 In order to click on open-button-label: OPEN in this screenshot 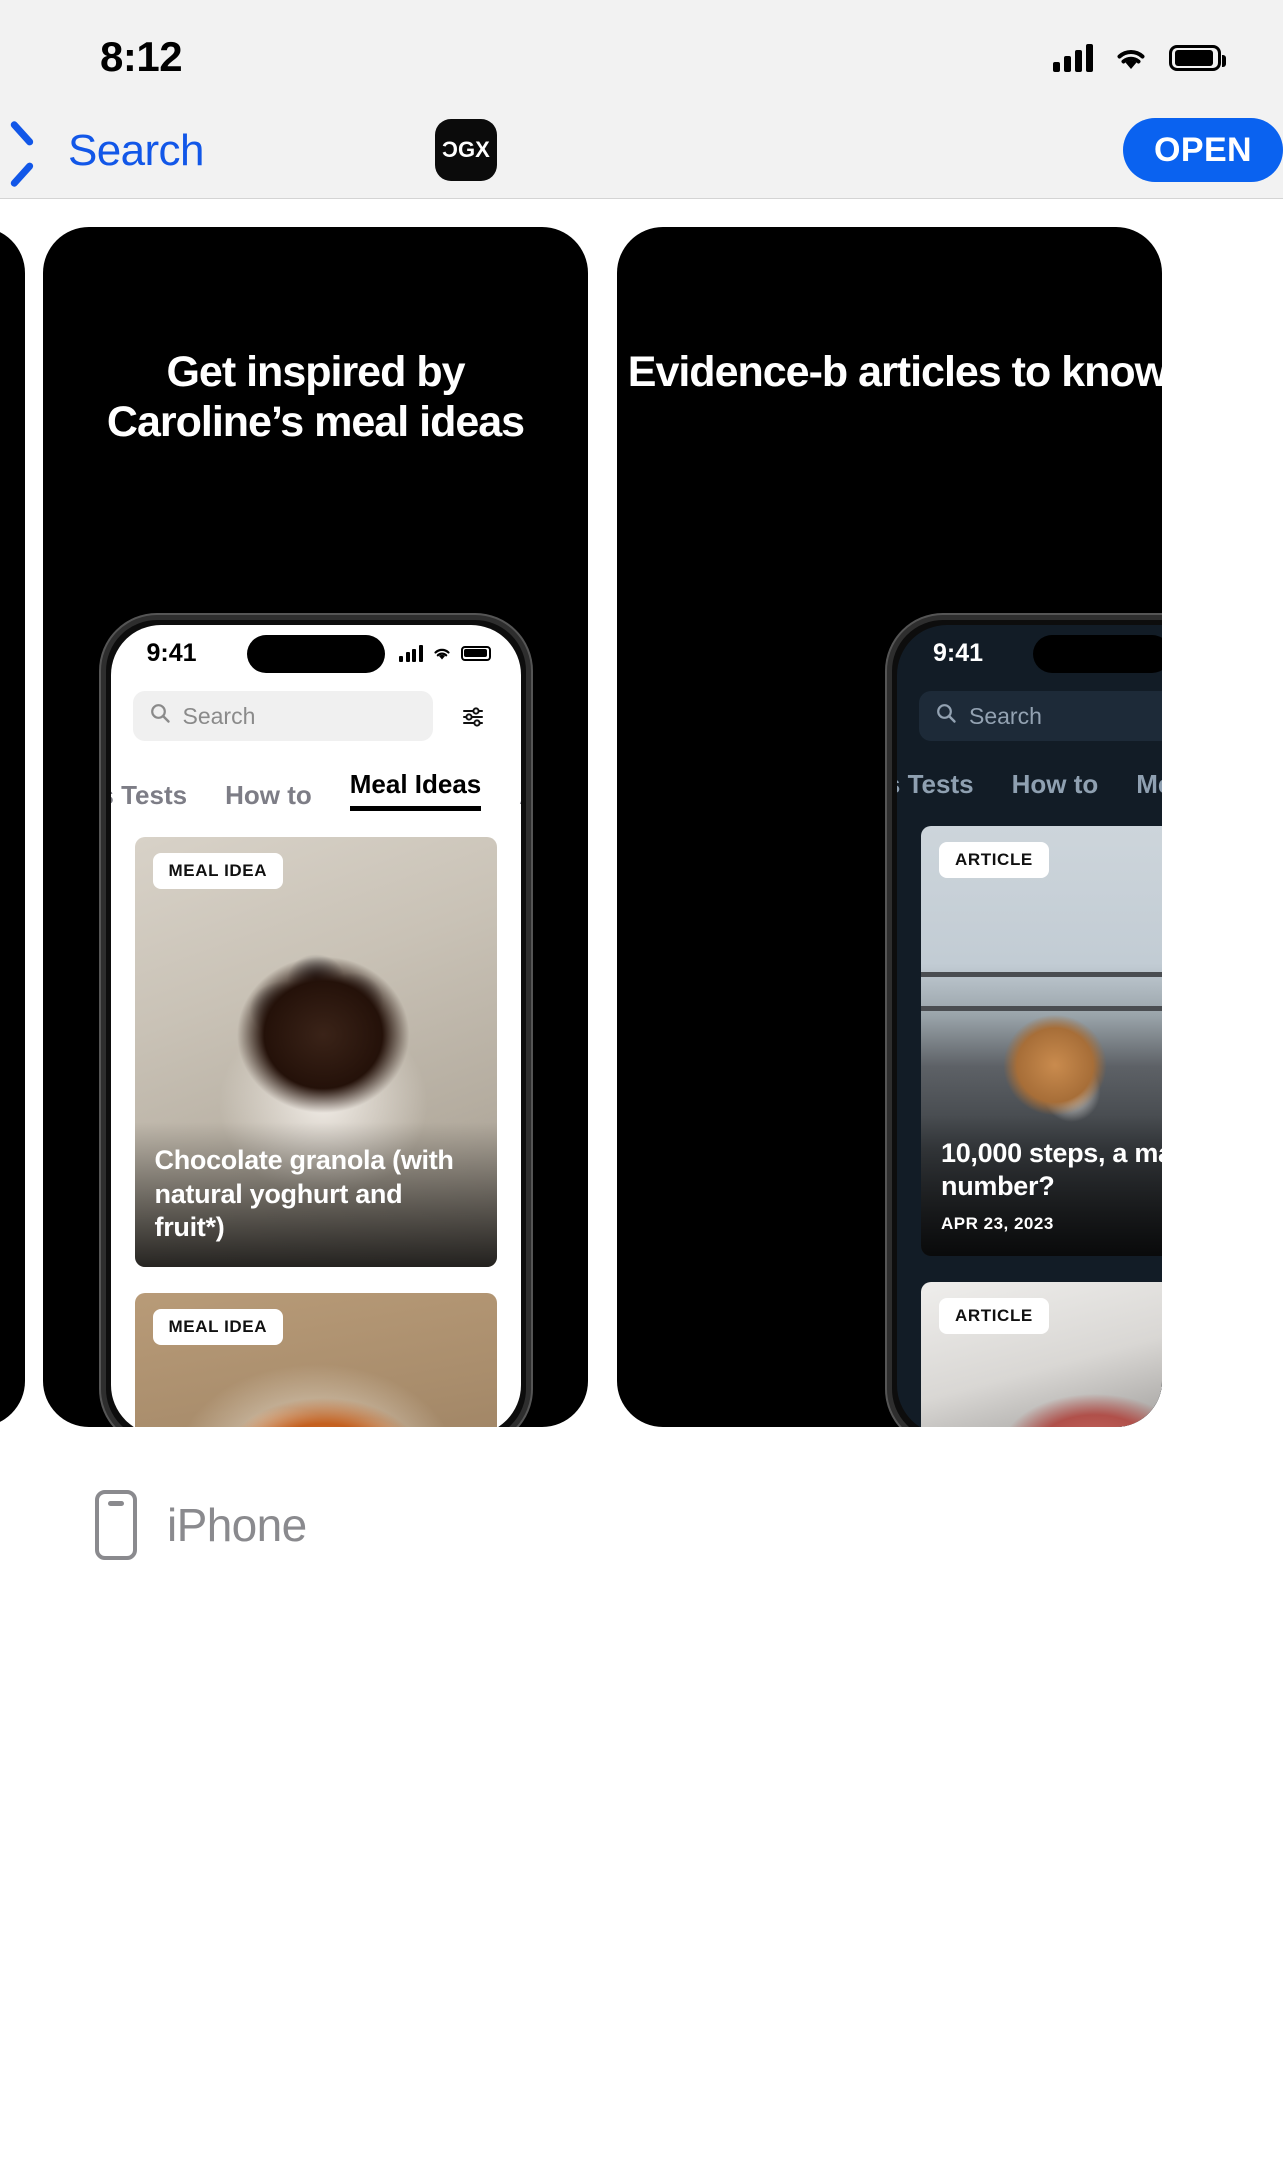, I will do `click(1203, 149)`.